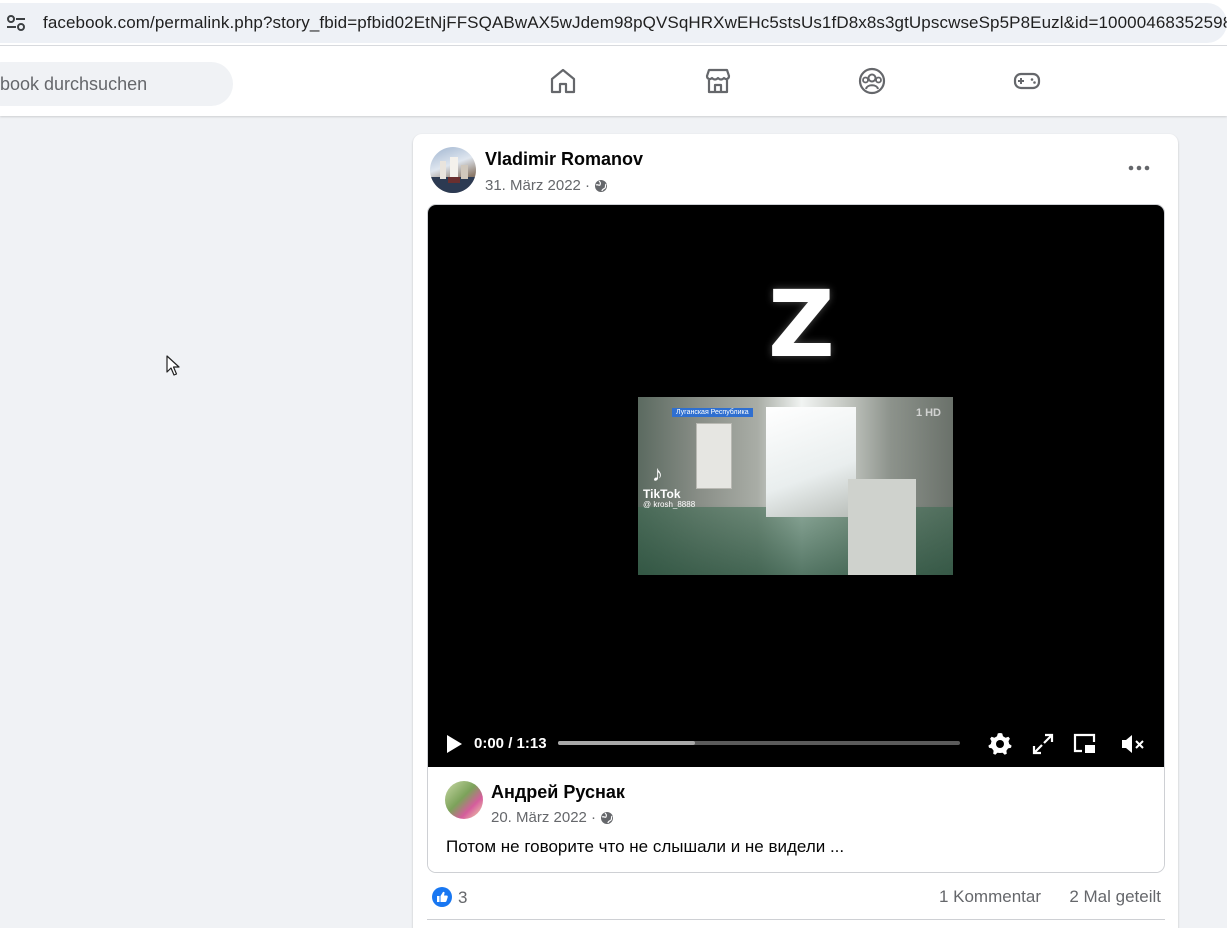  Describe the element at coordinates (712, 412) in the screenshot. I see `frame-channel-tag: Луганская Республика` at that location.